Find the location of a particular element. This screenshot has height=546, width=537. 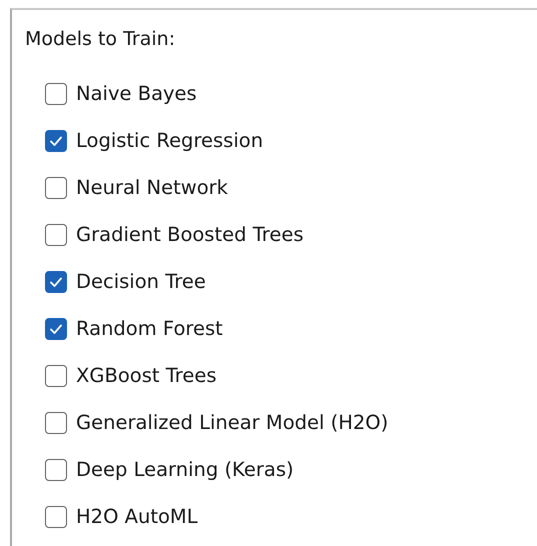

checkbox-label: XGBoost Trees is located at coordinates (146, 376).